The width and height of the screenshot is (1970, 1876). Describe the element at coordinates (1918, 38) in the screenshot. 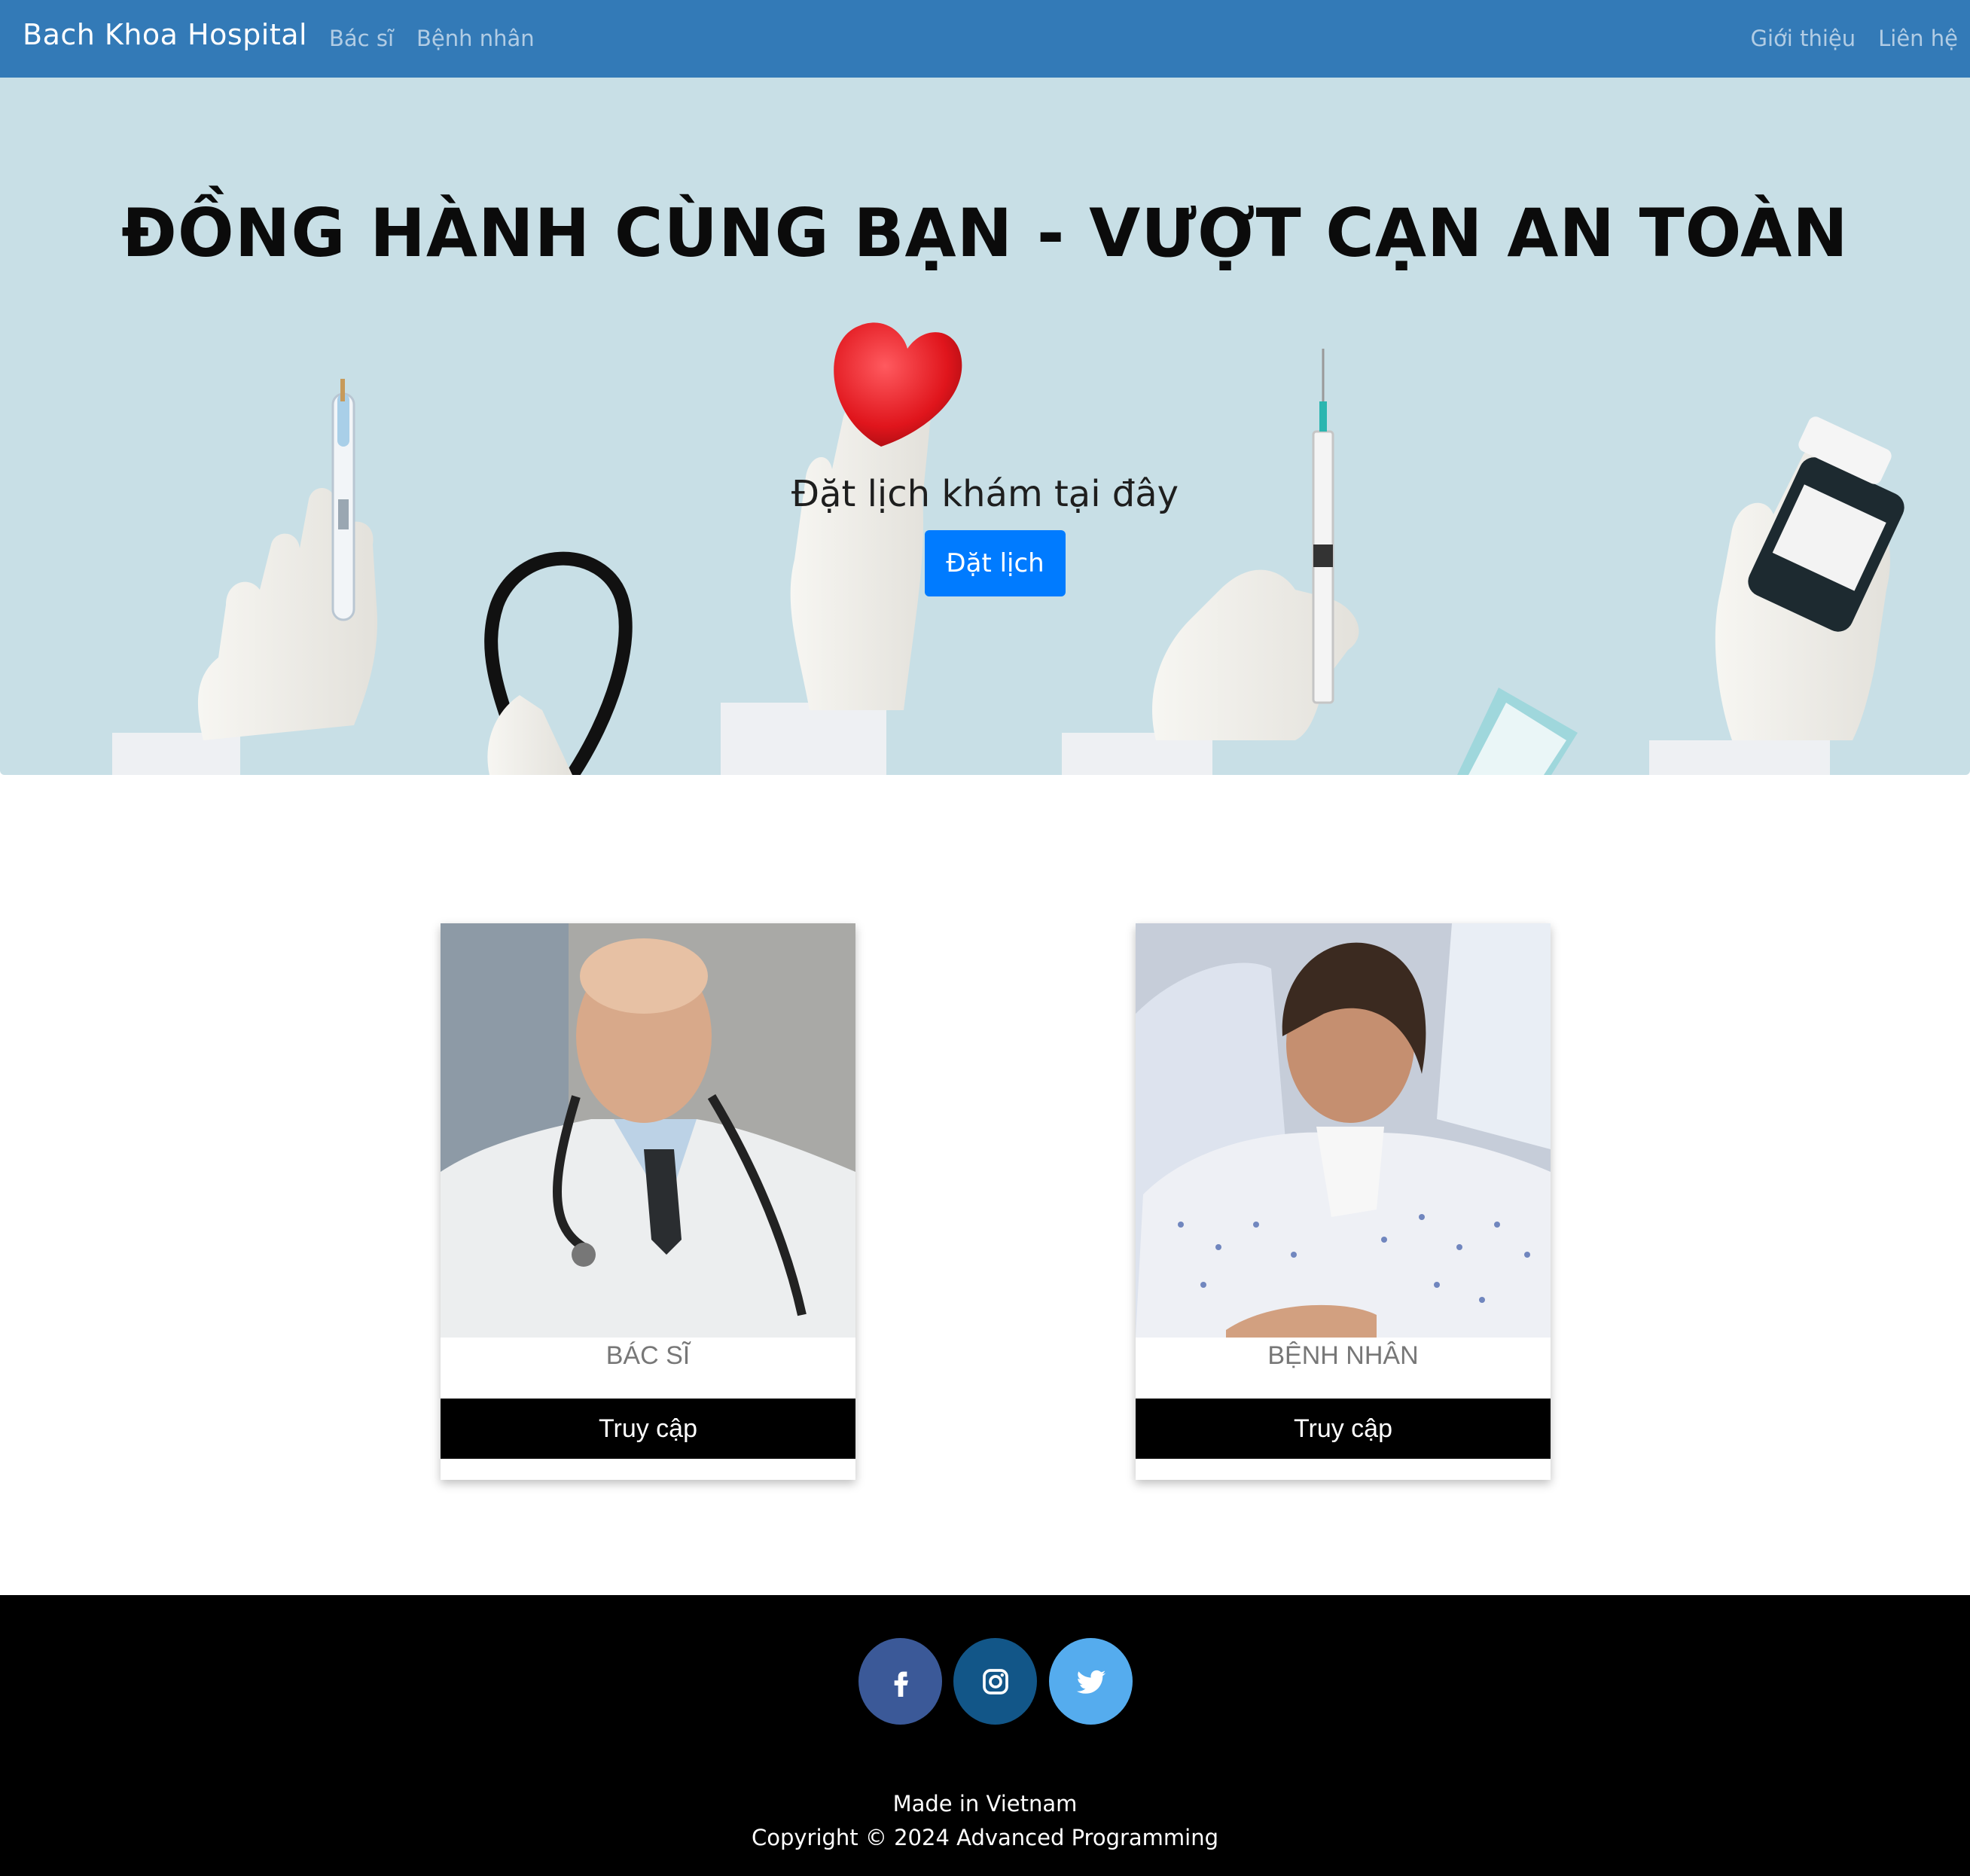

I see `nav-link-contact: Liên hệ` at that location.